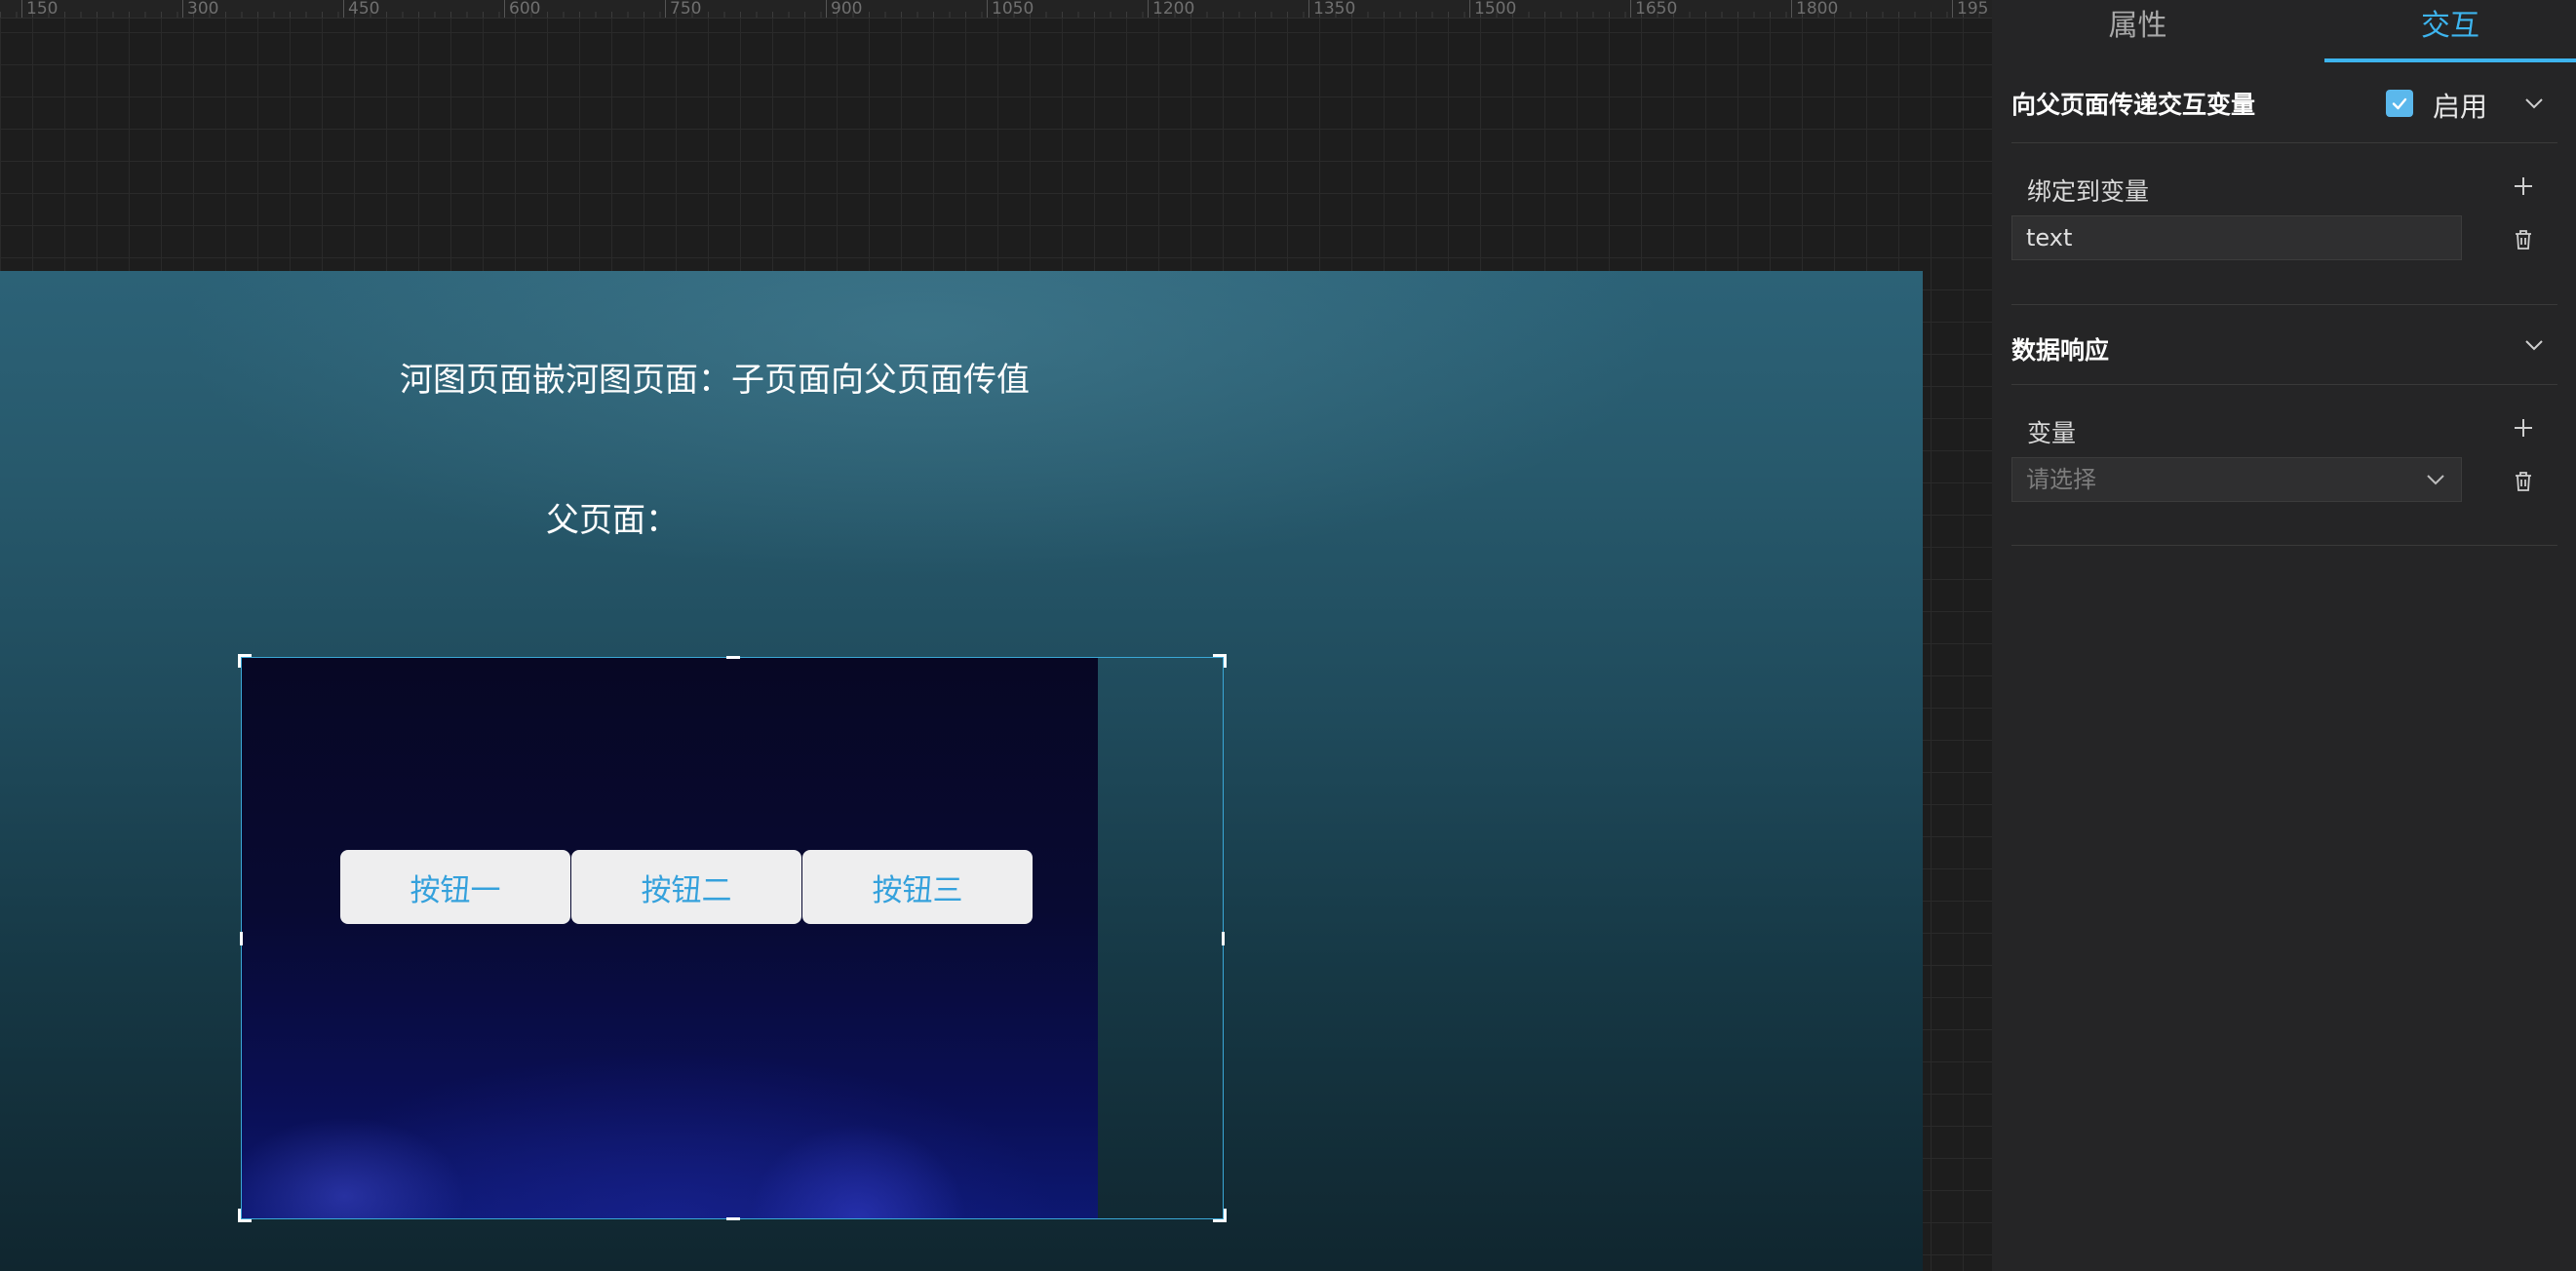 The width and height of the screenshot is (2576, 1271). I want to click on parent-page-label: 父页面：, so click(612, 517).